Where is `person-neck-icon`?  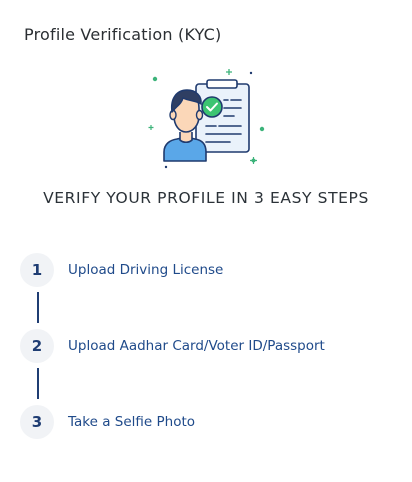 person-neck-icon is located at coordinates (186, 138).